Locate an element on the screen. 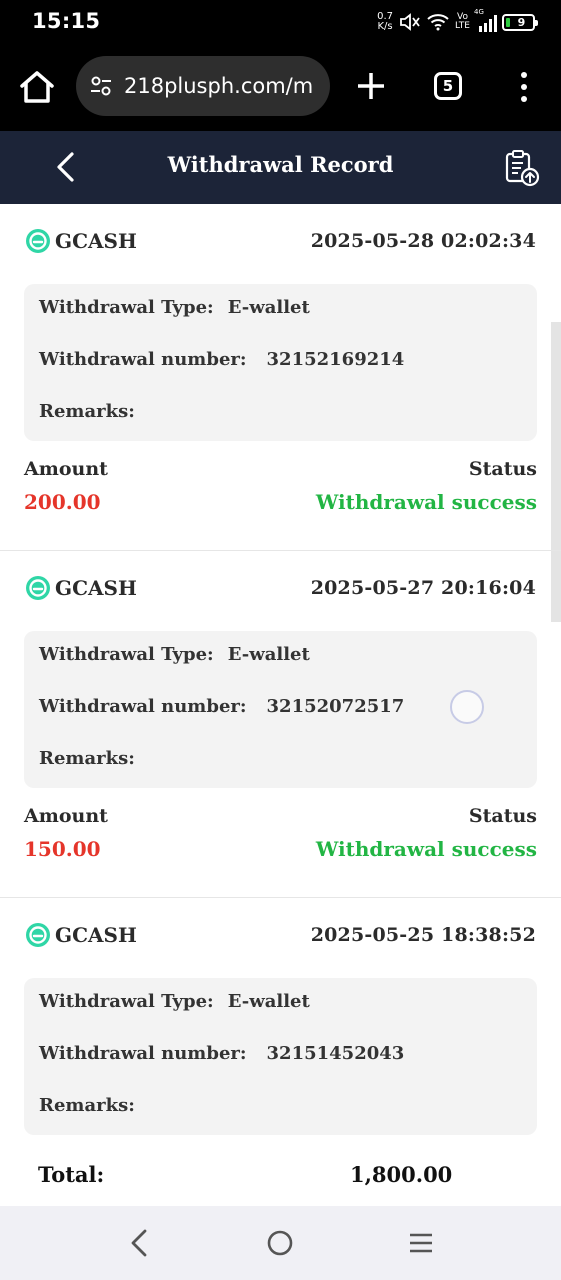 This screenshot has width=561, height=1280. touch-indicator is located at coordinates (467, 707).